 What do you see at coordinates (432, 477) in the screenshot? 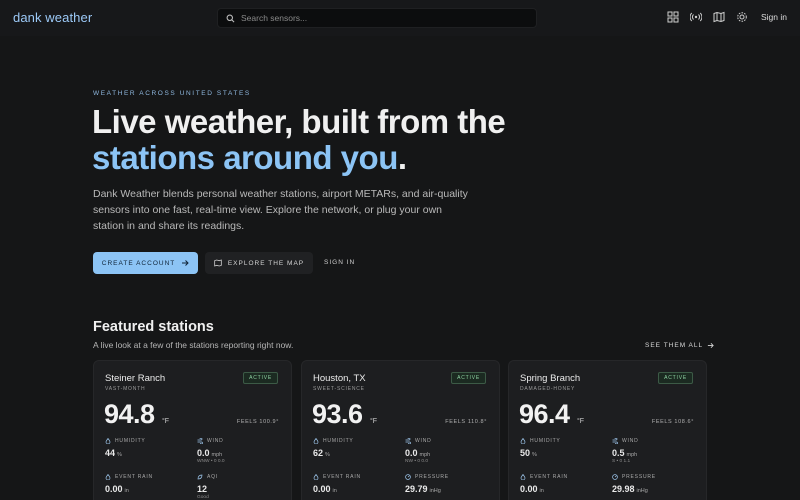
I see `pressure-label: PRESSURE` at bounding box center [432, 477].